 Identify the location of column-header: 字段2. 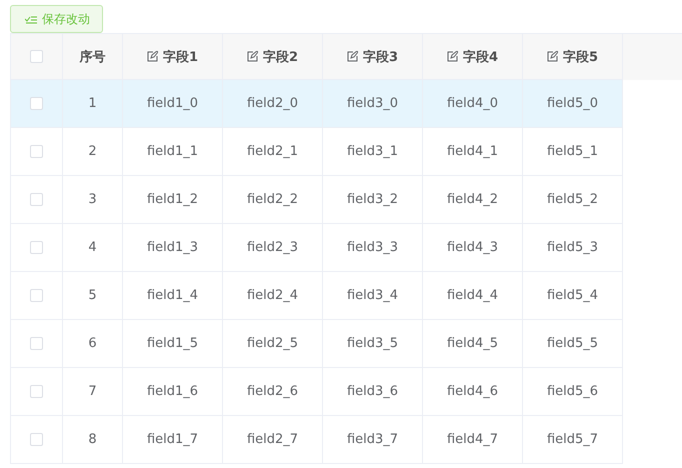
(280, 57).